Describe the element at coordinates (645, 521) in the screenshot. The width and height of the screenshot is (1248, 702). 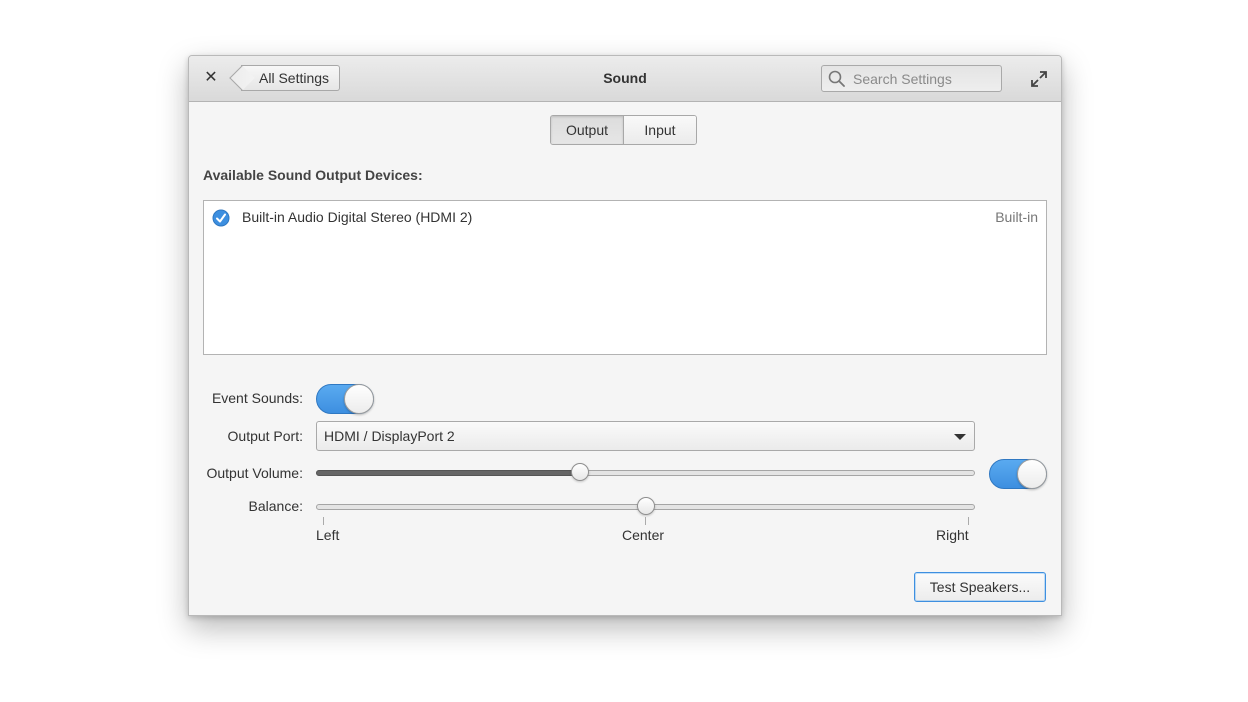
I see `balance-tick-center` at that location.